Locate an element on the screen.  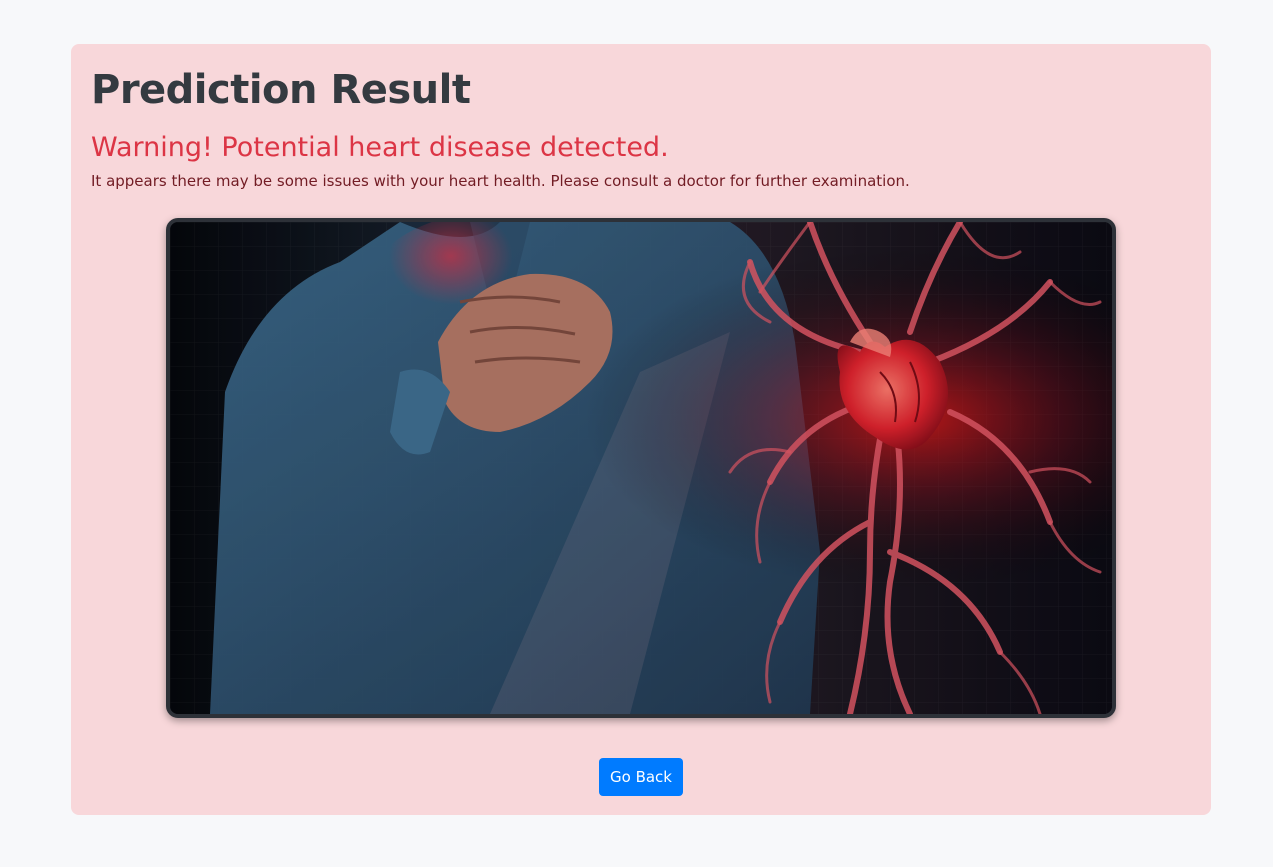
go-back-button: Go Back is located at coordinates (641, 777).